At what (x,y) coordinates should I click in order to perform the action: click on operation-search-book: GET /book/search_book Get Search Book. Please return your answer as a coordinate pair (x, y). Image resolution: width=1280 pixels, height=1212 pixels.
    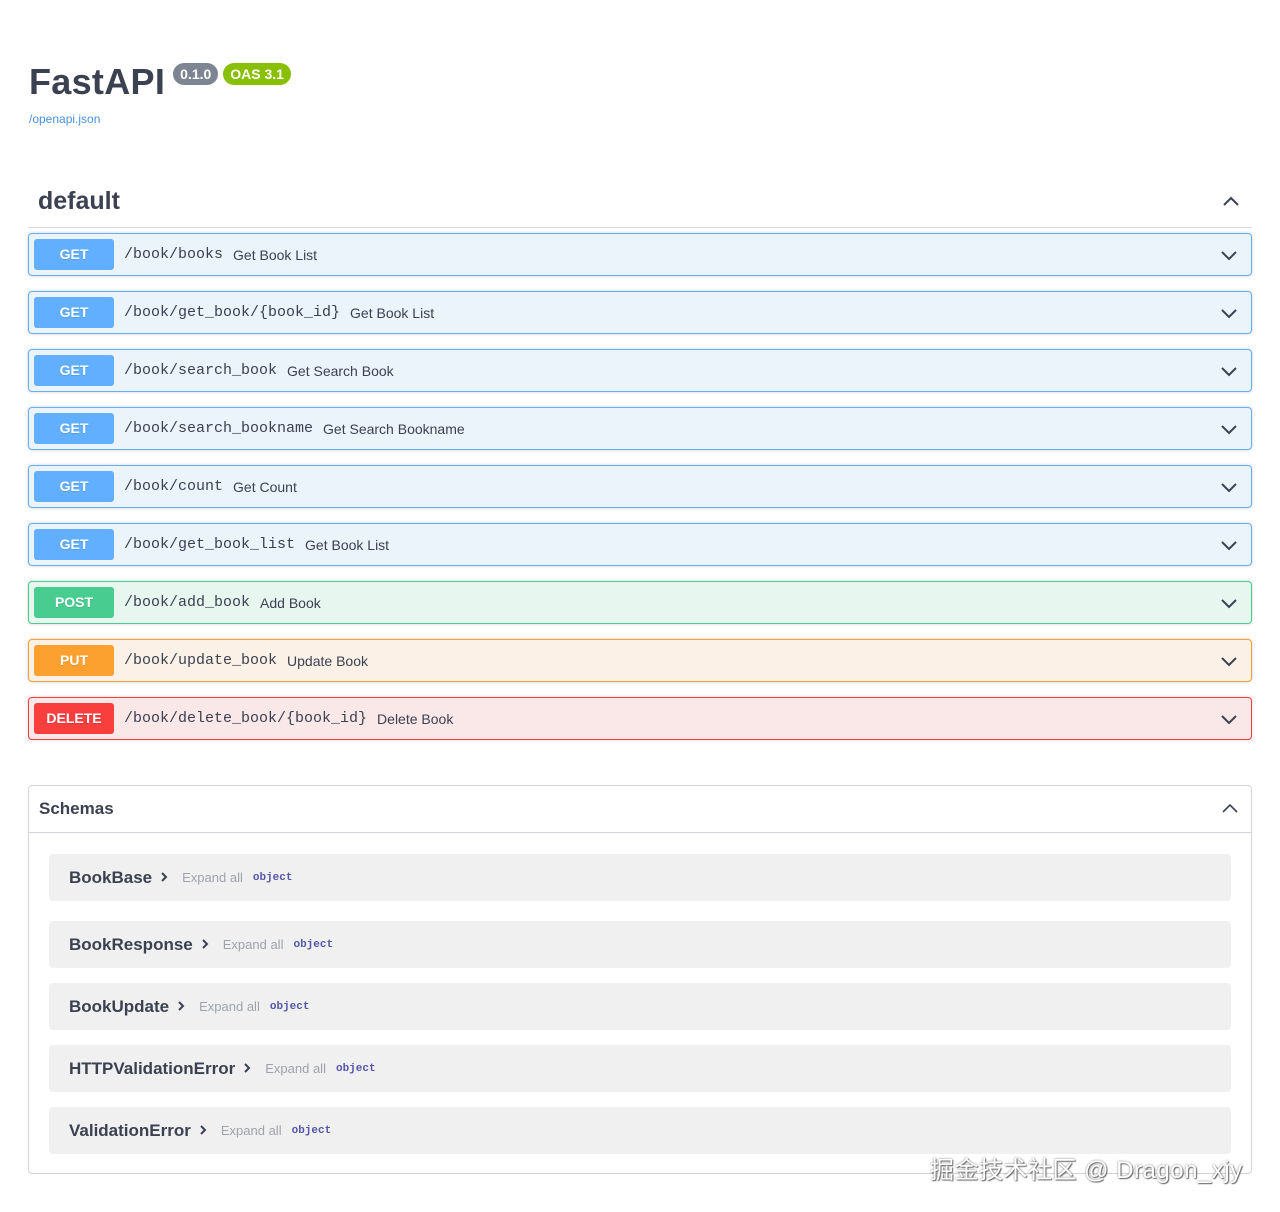
    Looking at the image, I should click on (640, 370).